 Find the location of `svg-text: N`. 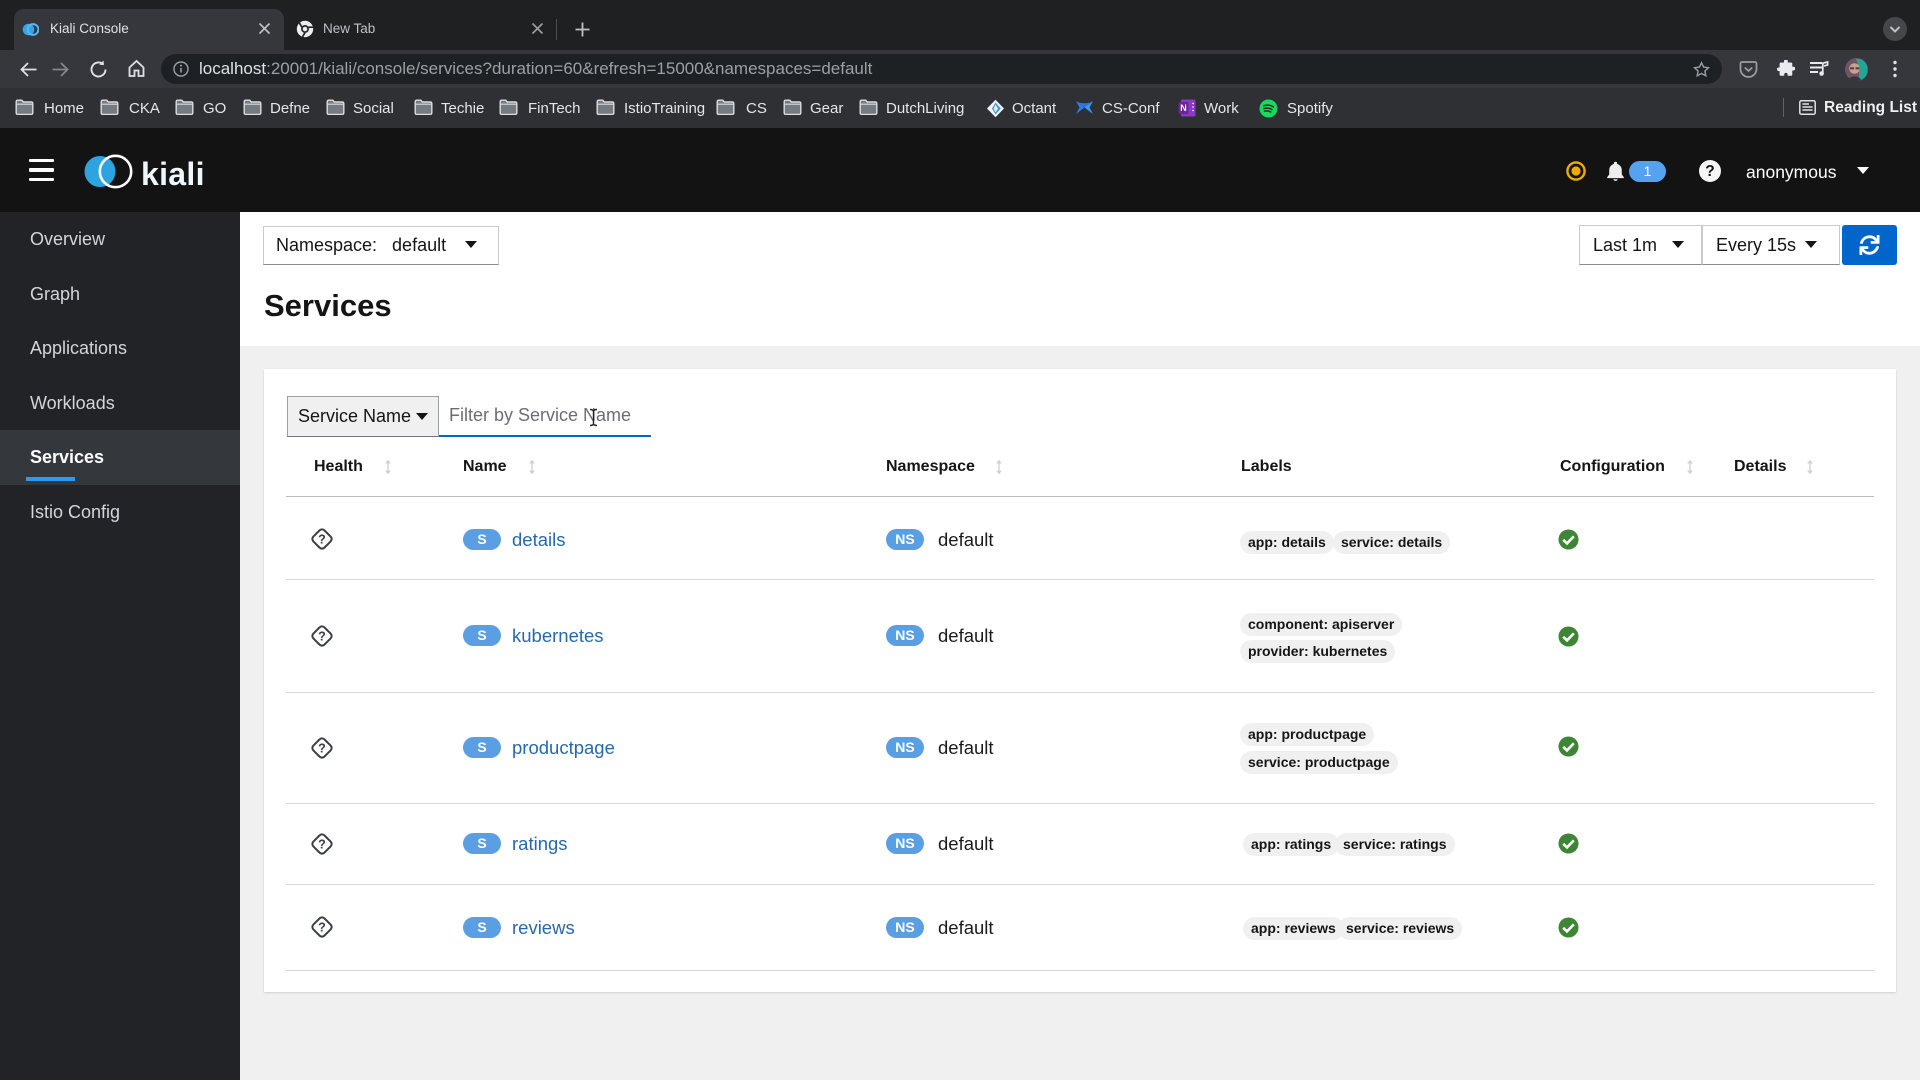

svg-text: N is located at coordinates (1183, 108).